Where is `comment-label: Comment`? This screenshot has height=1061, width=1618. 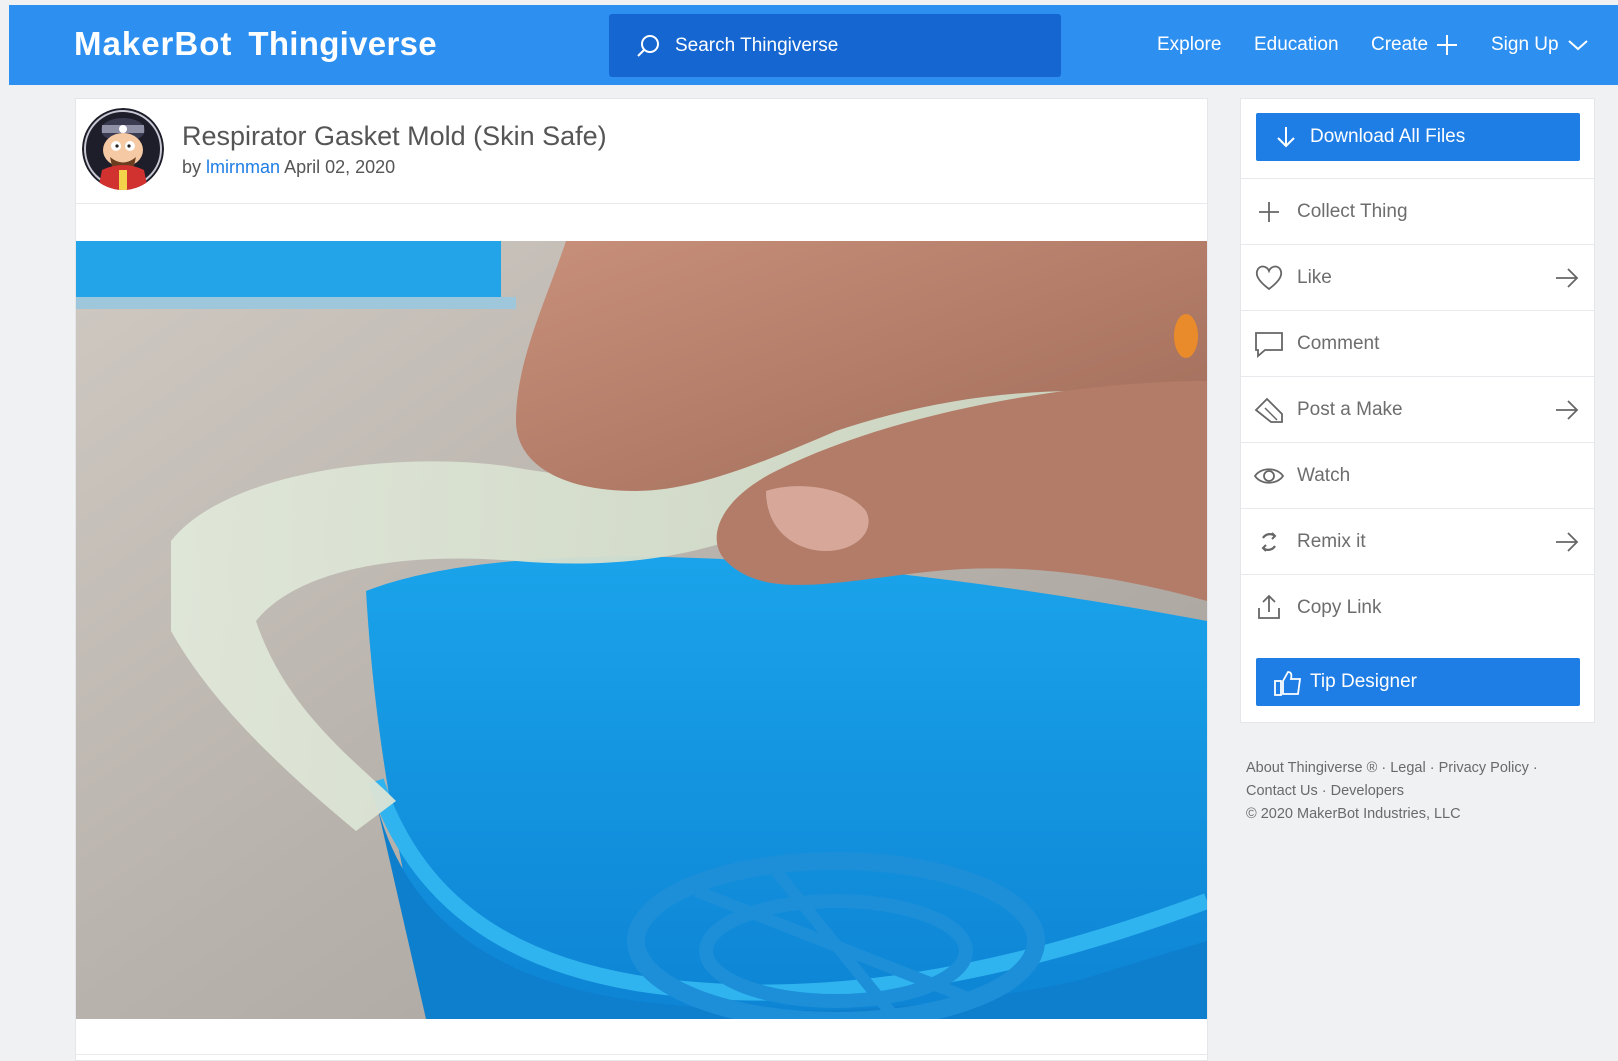
comment-label: Comment is located at coordinates (1338, 343).